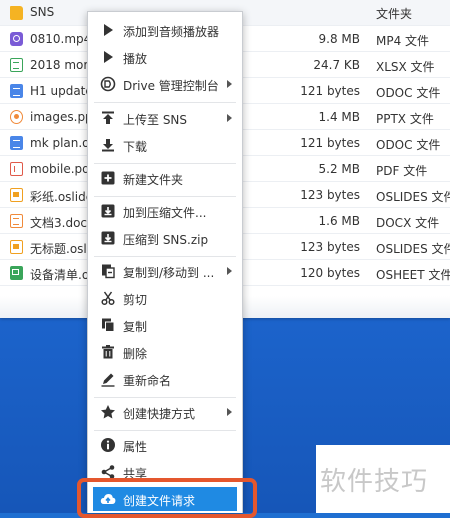  Describe the element at coordinates (413, 275) in the screenshot. I see `file-type: OSHEET 文件` at that location.